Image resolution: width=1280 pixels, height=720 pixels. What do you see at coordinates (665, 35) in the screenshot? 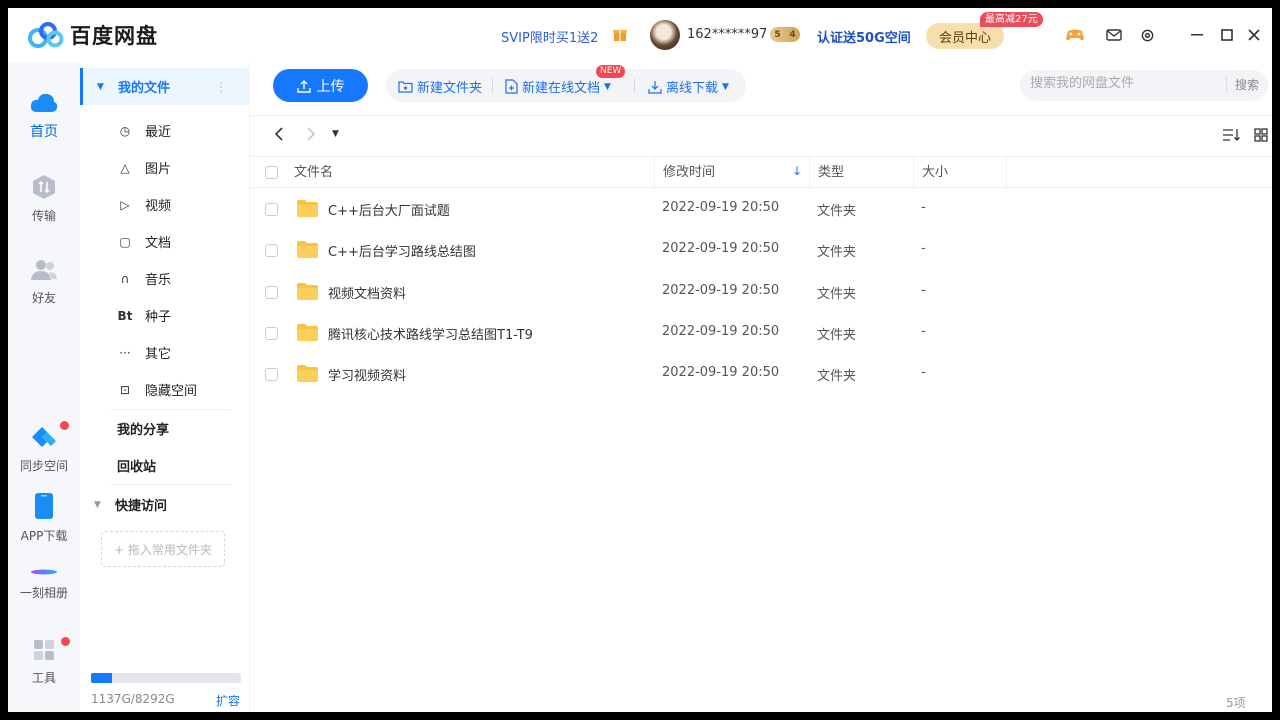
I see `user-avatar` at bounding box center [665, 35].